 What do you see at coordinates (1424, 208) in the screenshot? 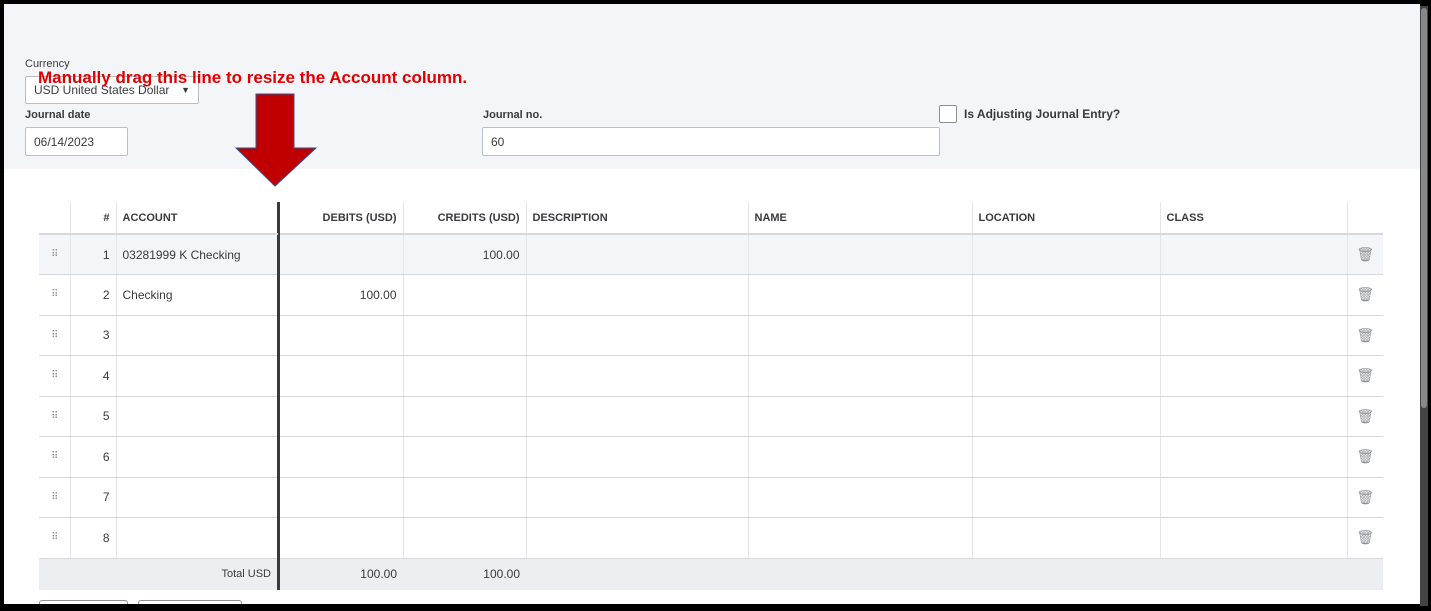
I see `scrollbar-thumb` at bounding box center [1424, 208].